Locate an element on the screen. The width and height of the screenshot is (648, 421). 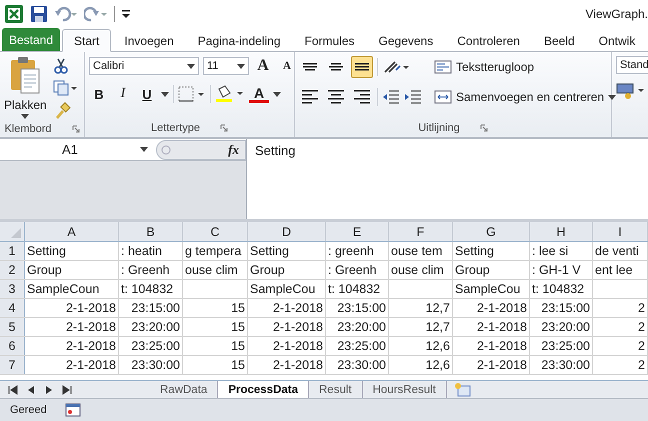
column-header: D is located at coordinates (287, 231).